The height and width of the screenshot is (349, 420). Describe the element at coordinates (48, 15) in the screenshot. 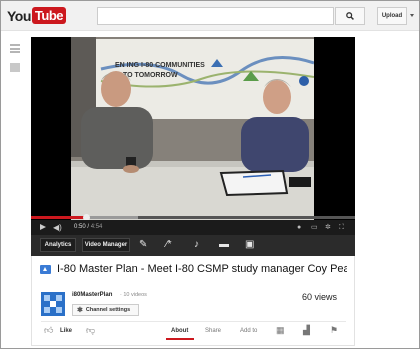

I see `logo-tube-text: Tube` at that location.